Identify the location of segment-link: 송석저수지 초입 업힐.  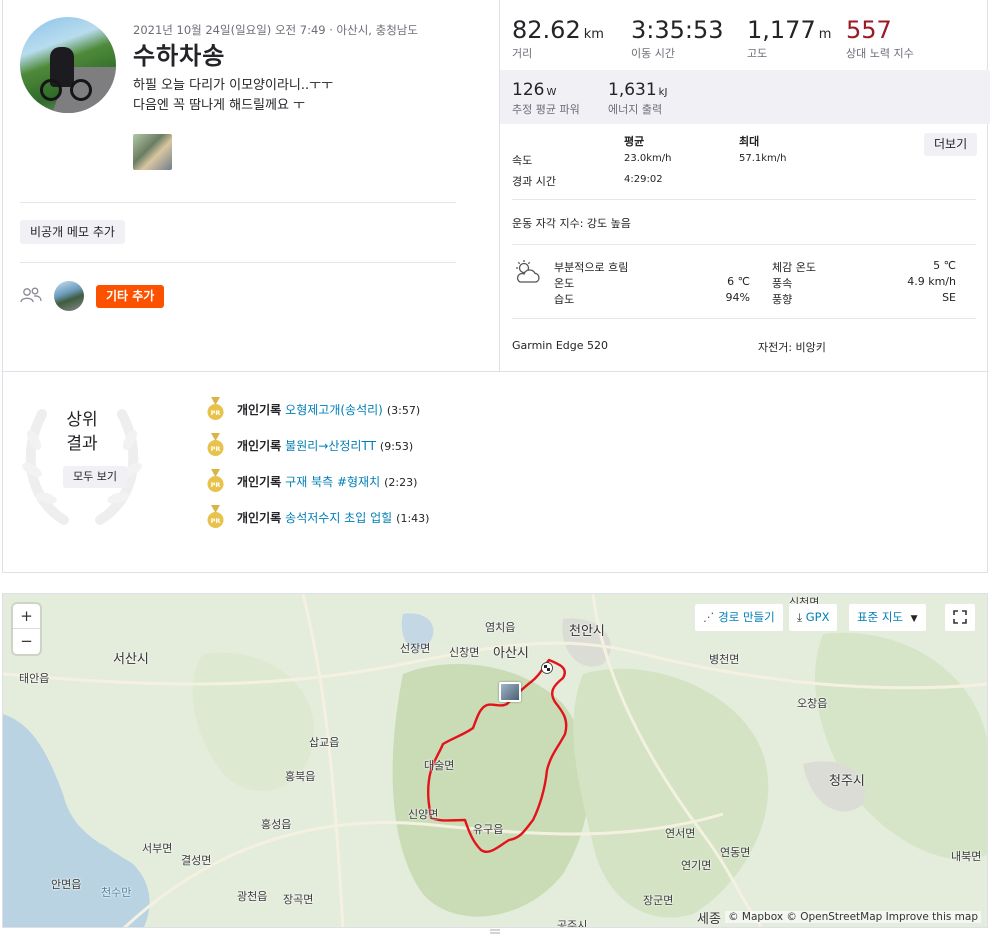
(338, 518).